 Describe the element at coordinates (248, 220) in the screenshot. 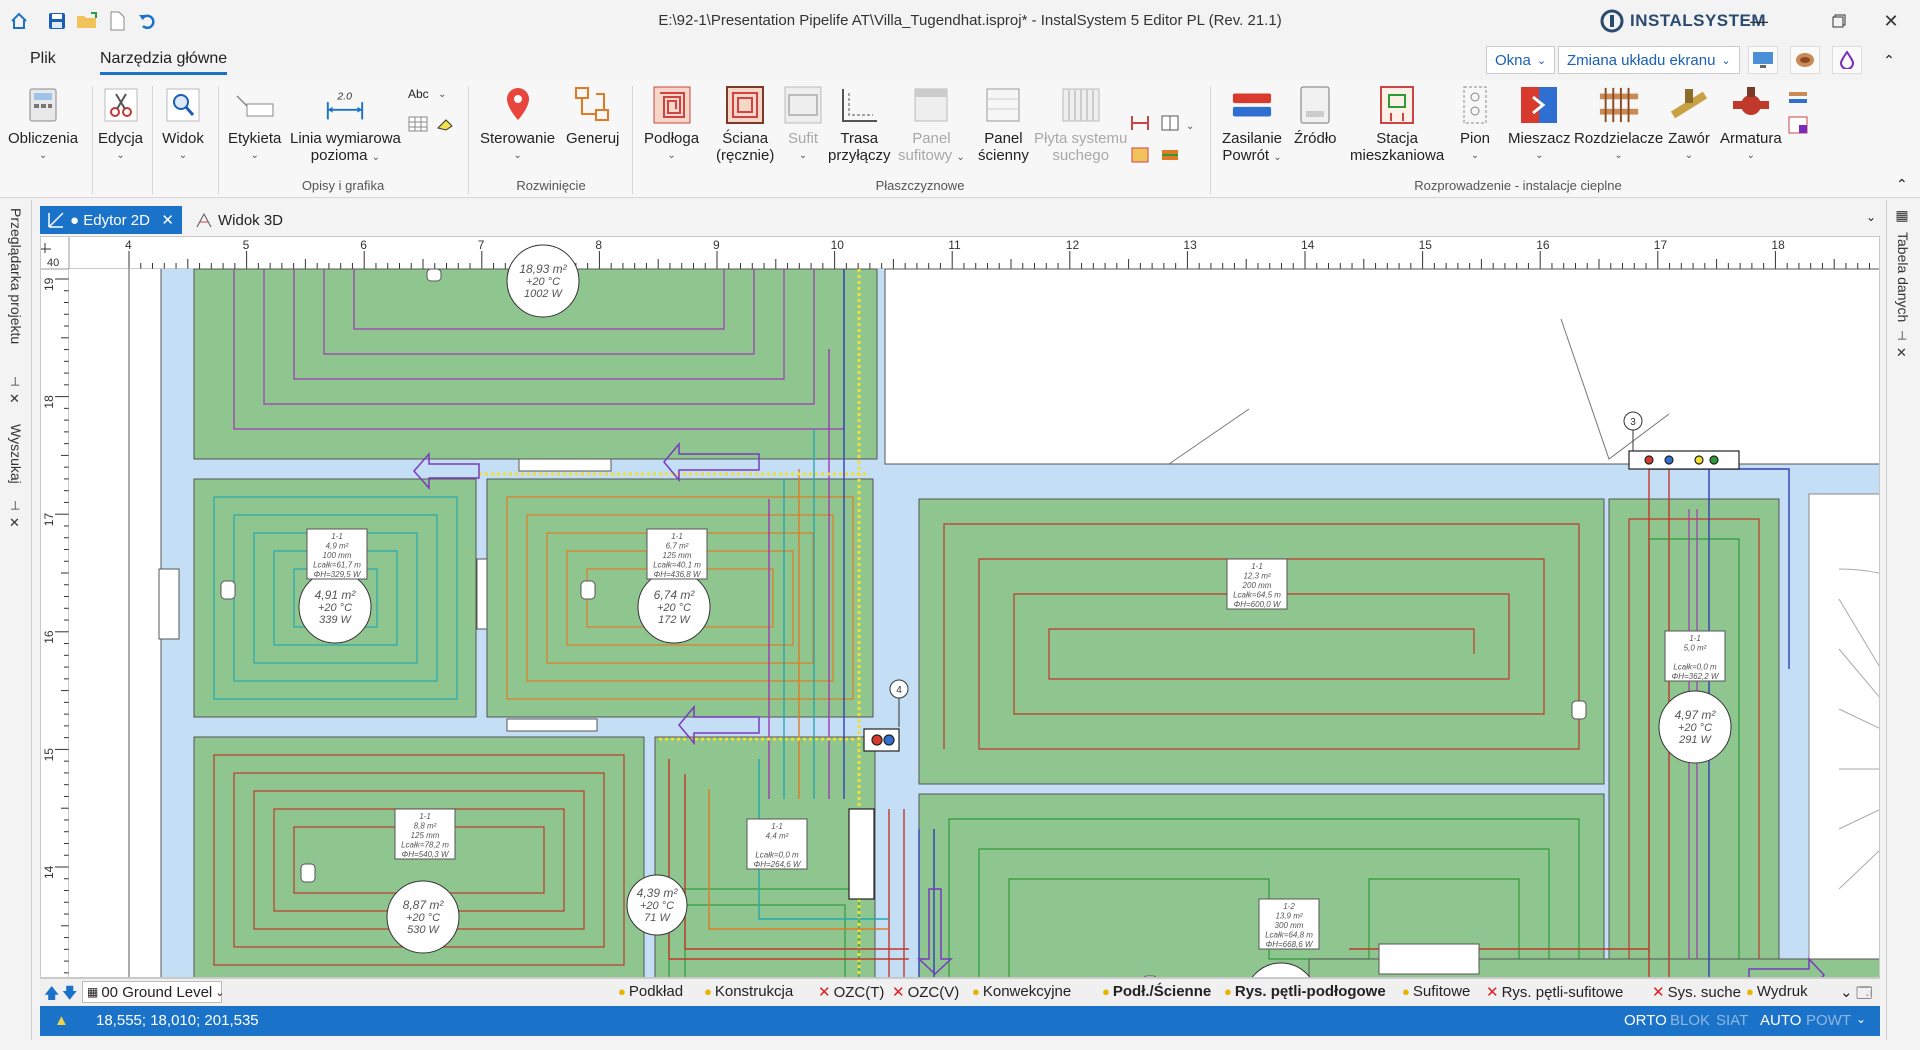

I see `tab-widok-3d: Widok 3D` at that location.